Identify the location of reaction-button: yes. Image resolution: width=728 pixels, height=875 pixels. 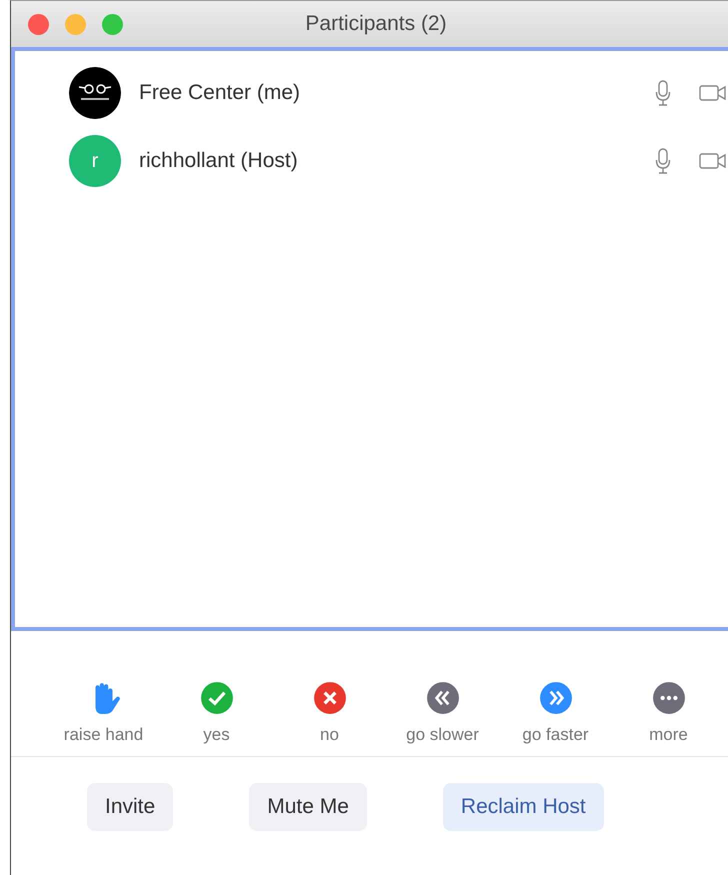
(216, 718).